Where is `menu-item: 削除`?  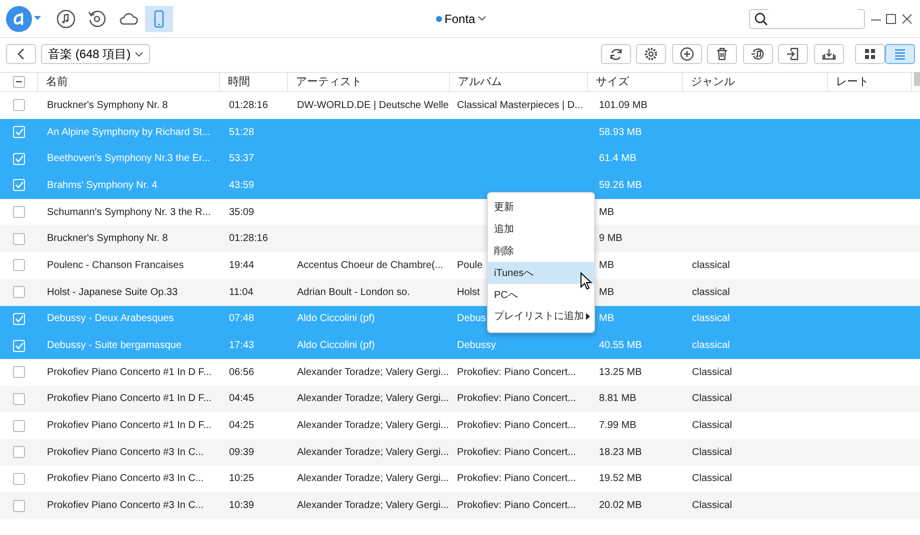 menu-item: 削除 is located at coordinates (541, 251).